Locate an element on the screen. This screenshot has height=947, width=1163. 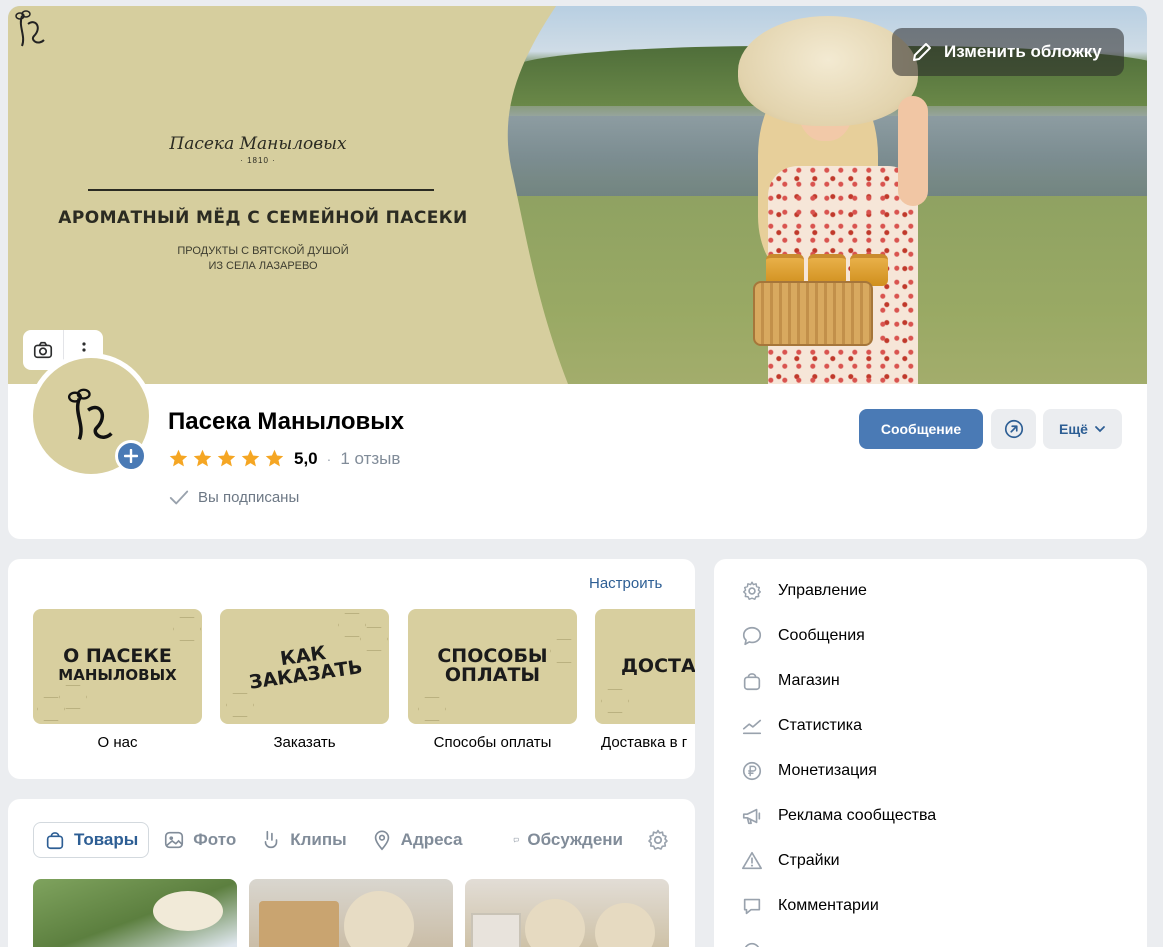
shop-bag-icon is located at coordinates (752, 682).